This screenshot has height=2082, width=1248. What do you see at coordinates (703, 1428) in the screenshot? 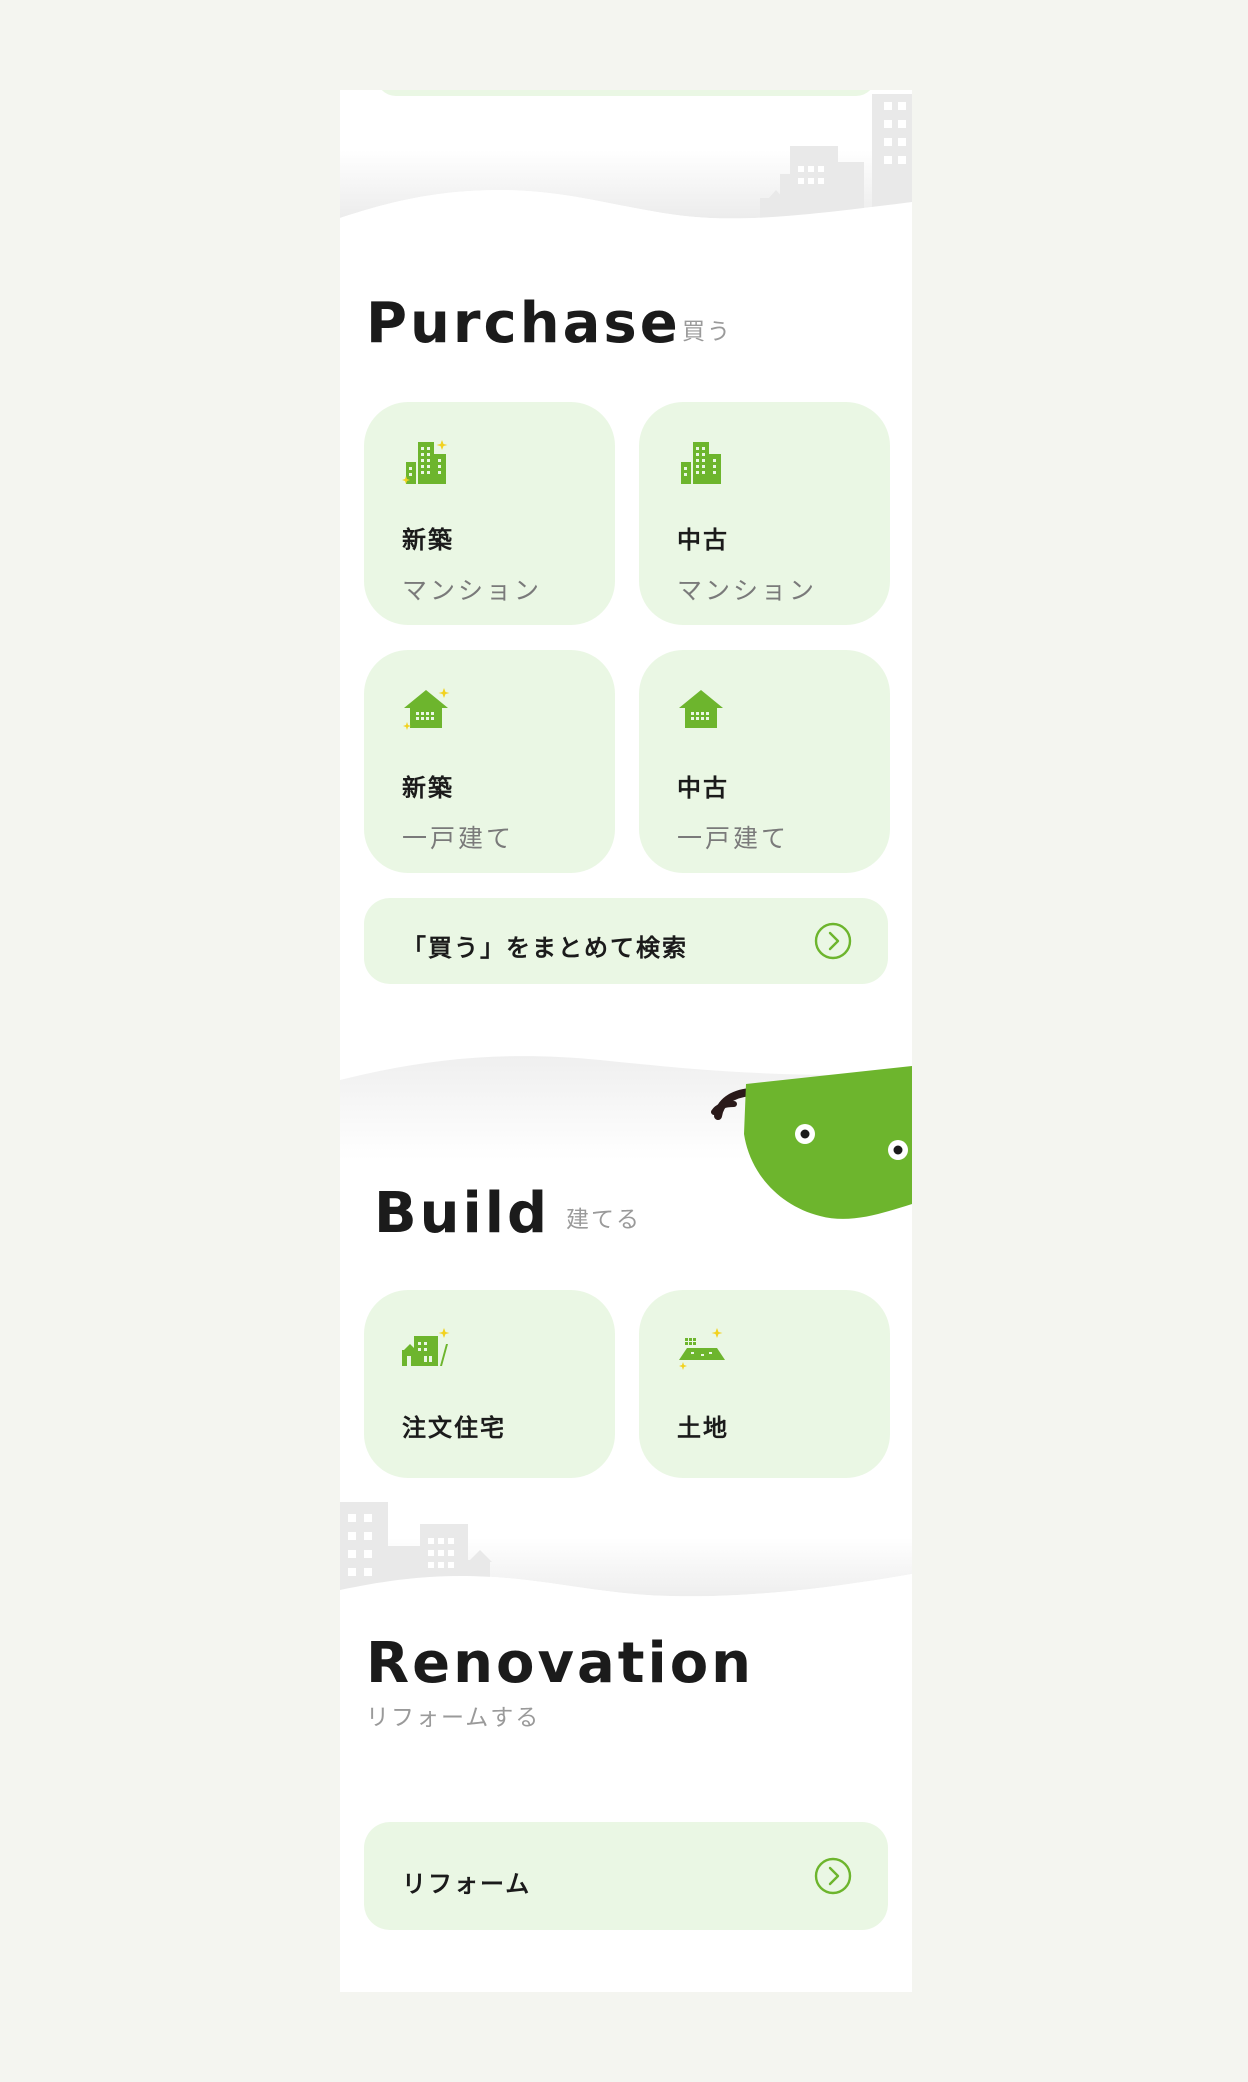
I see `card-land-label: 土地` at bounding box center [703, 1428].